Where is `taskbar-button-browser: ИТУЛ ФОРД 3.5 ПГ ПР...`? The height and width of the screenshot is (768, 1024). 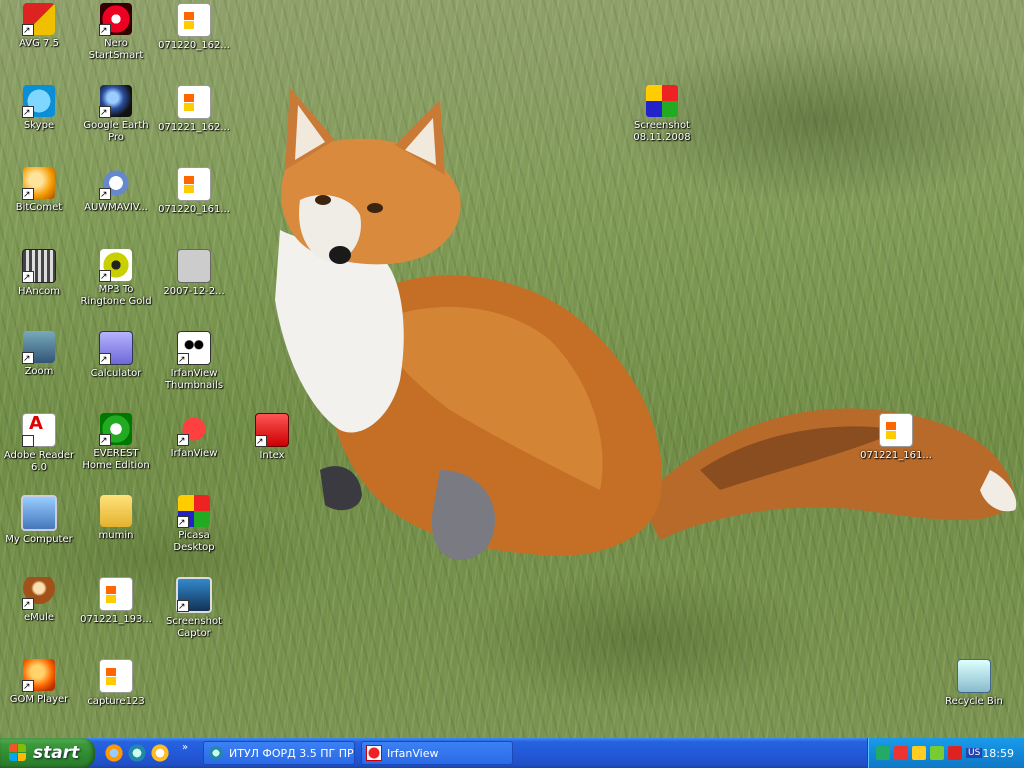
taskbar-button-browser: ИТУЛ ФОРД 3.5 ПГ ПР... is located at coordinates (279, 753).